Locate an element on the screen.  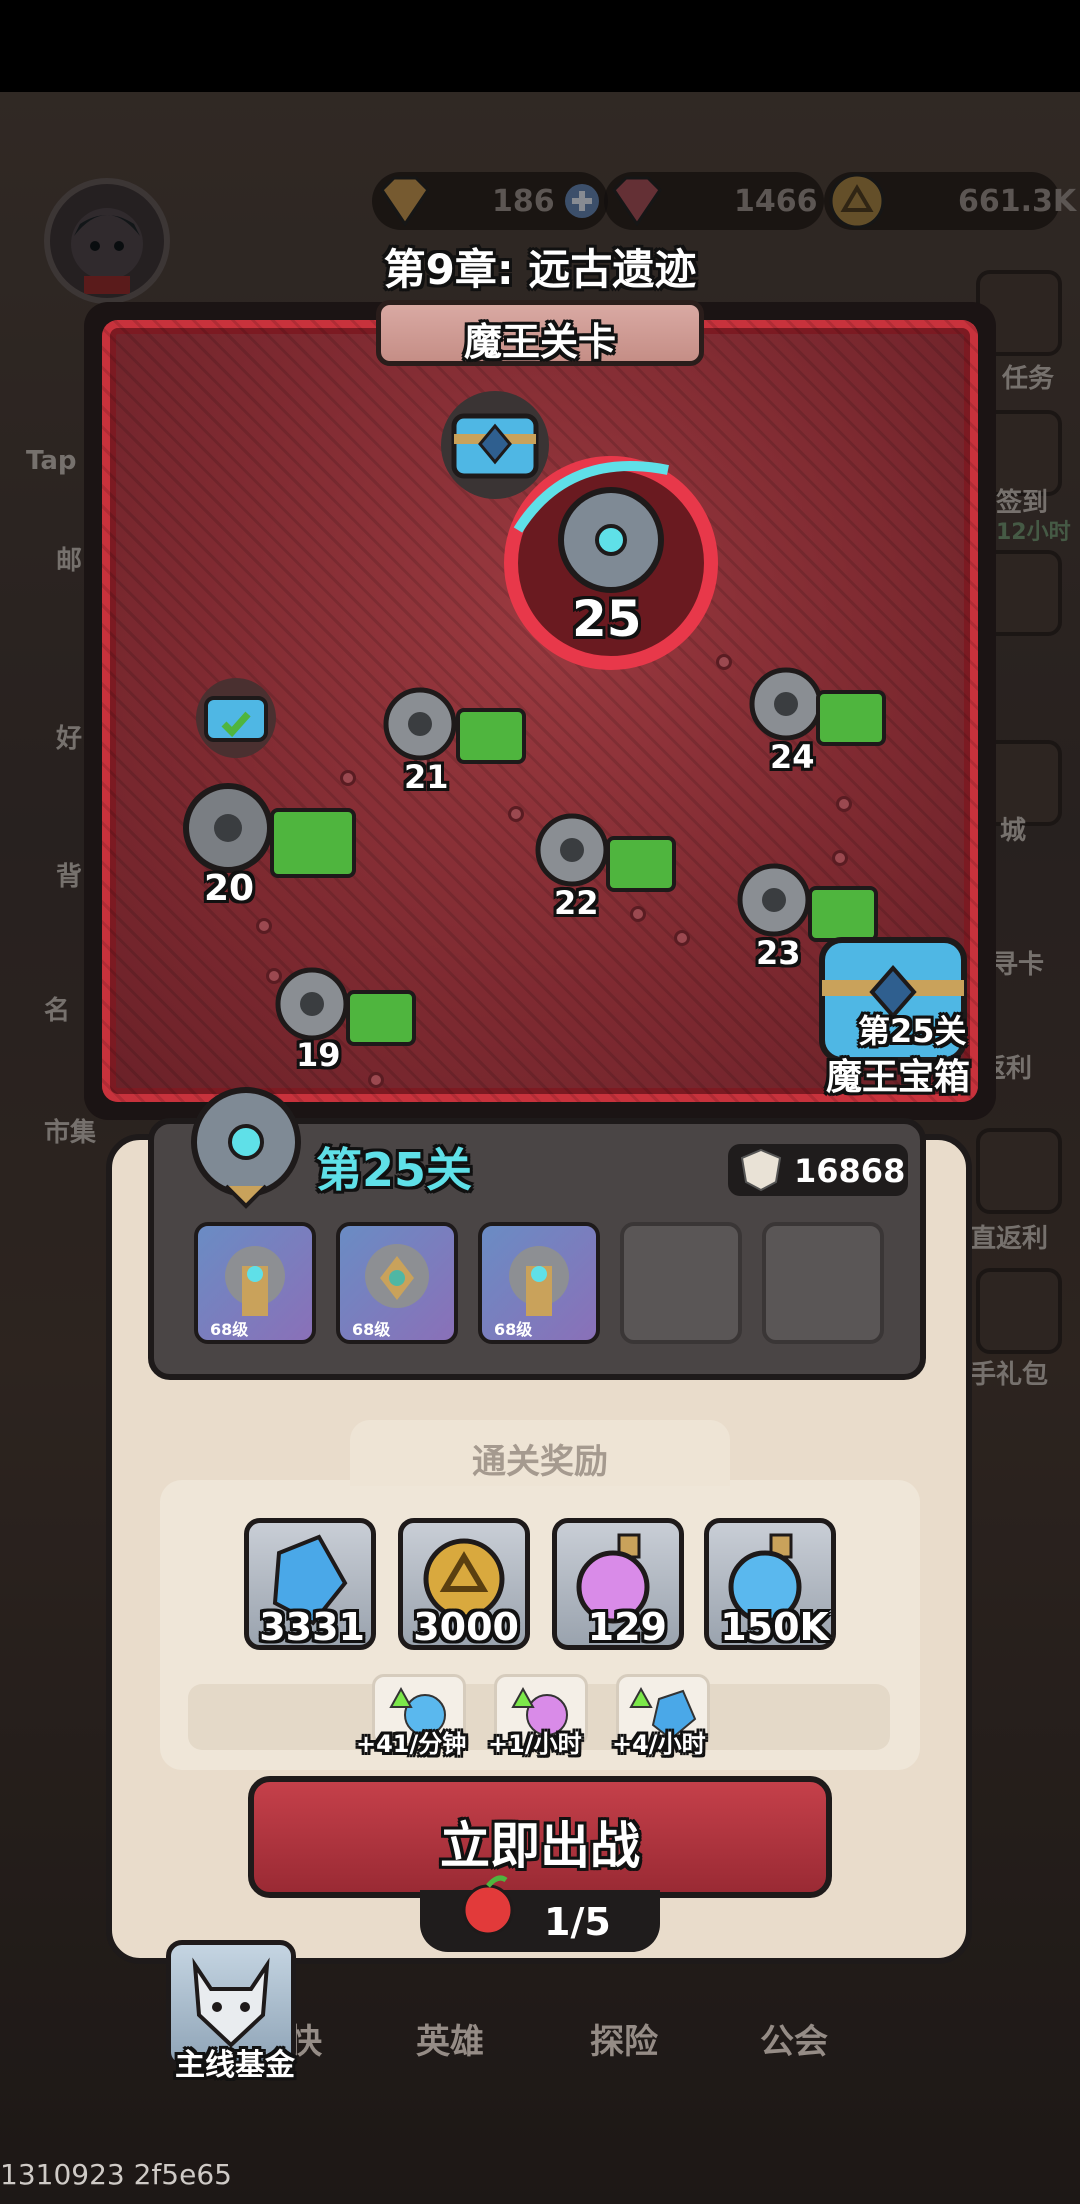
level-gear-icon is located at coordinates (246, 1148).